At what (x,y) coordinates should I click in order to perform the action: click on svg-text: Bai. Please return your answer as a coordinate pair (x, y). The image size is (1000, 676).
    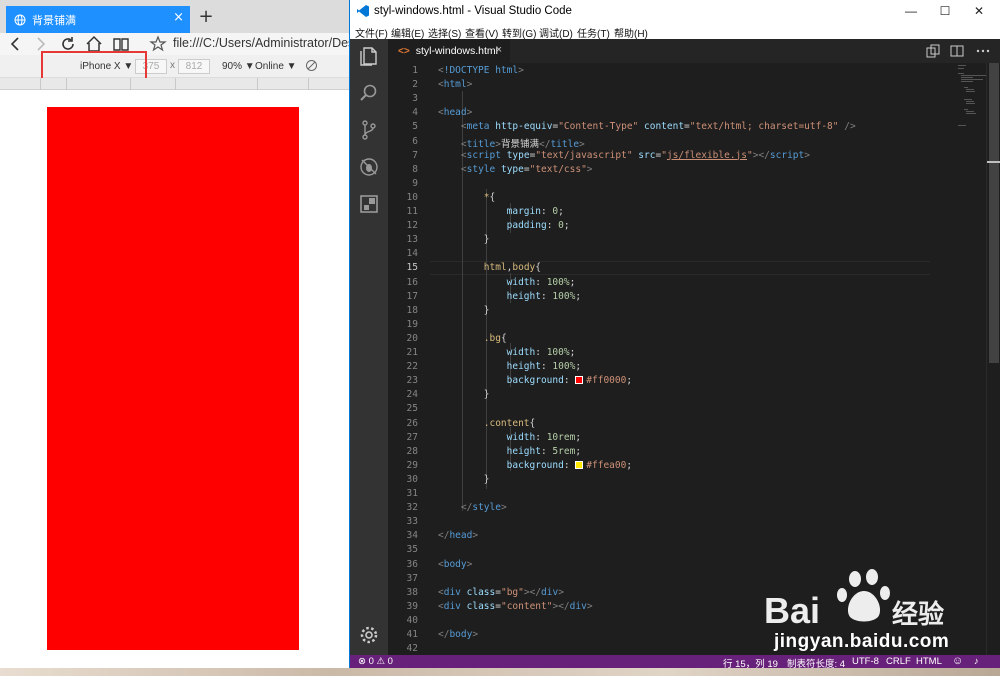
    Looking at the image, I should click on (792, 610).